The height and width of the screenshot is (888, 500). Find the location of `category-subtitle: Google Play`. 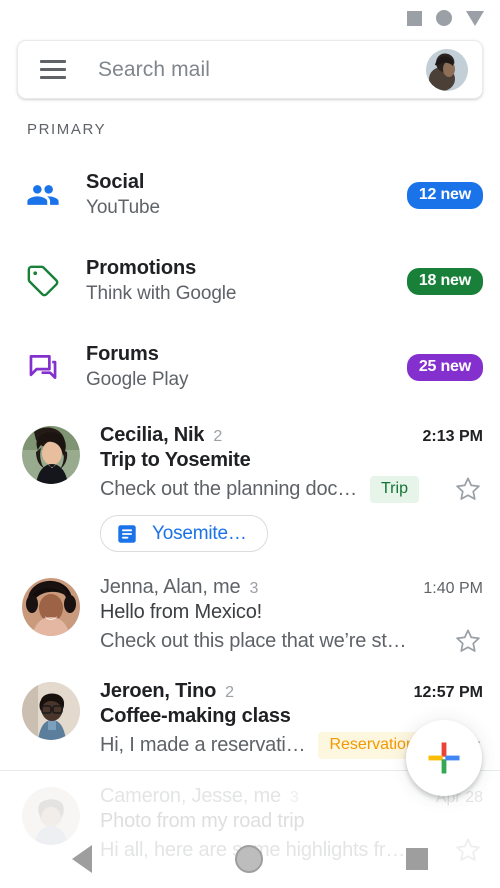

category-subtitle: Google Play is located at coordinates (137, 380).